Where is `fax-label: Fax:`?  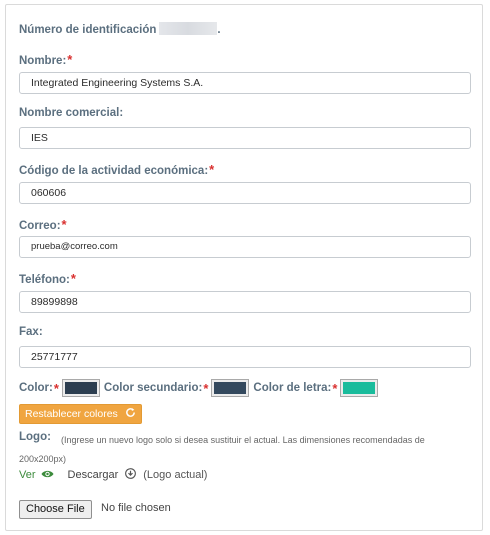 fax-label: Fax: is located at coordinates (31, 332).